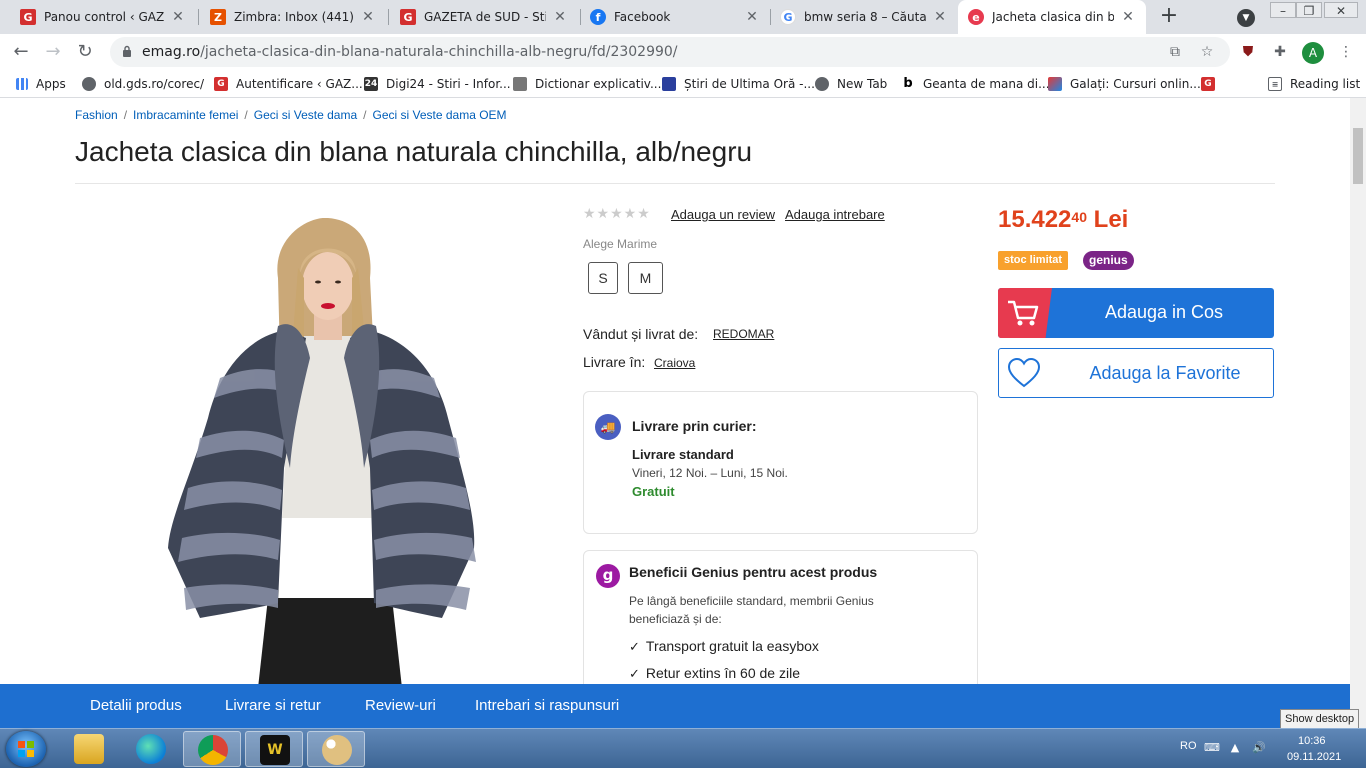  What do you see at coordinates (1248, 52) in the screenshot?
I see `shield-extension-icon: ⛊` at bounding box center [1248, 52].